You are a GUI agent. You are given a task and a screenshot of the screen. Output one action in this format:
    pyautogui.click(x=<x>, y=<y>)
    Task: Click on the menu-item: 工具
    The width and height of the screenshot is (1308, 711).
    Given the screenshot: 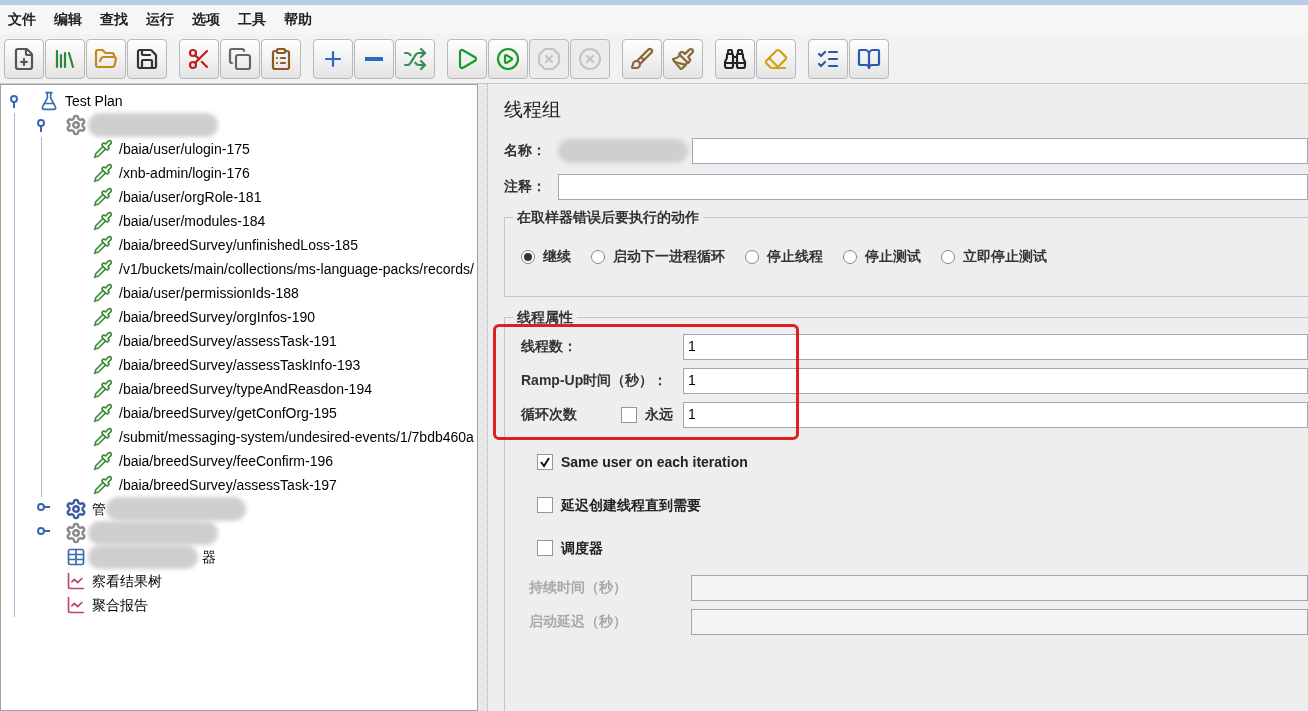 What is the action you would take?
    pyautogui.click(x=252, y=19)
    